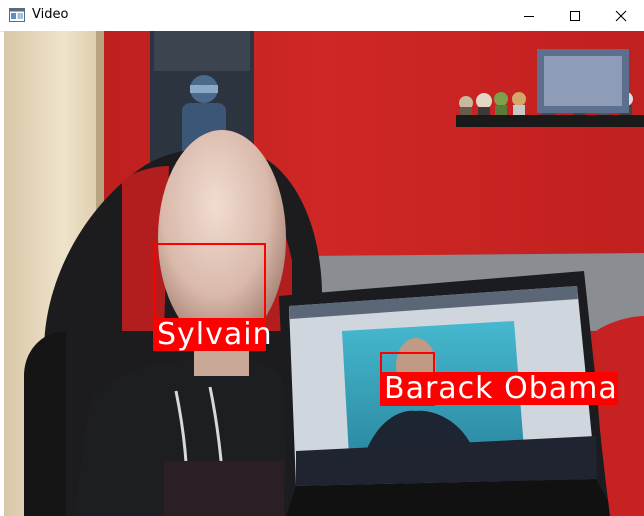 This screenshot has width=644, height=516. I want to click on maximize-button, so click(575, 15).